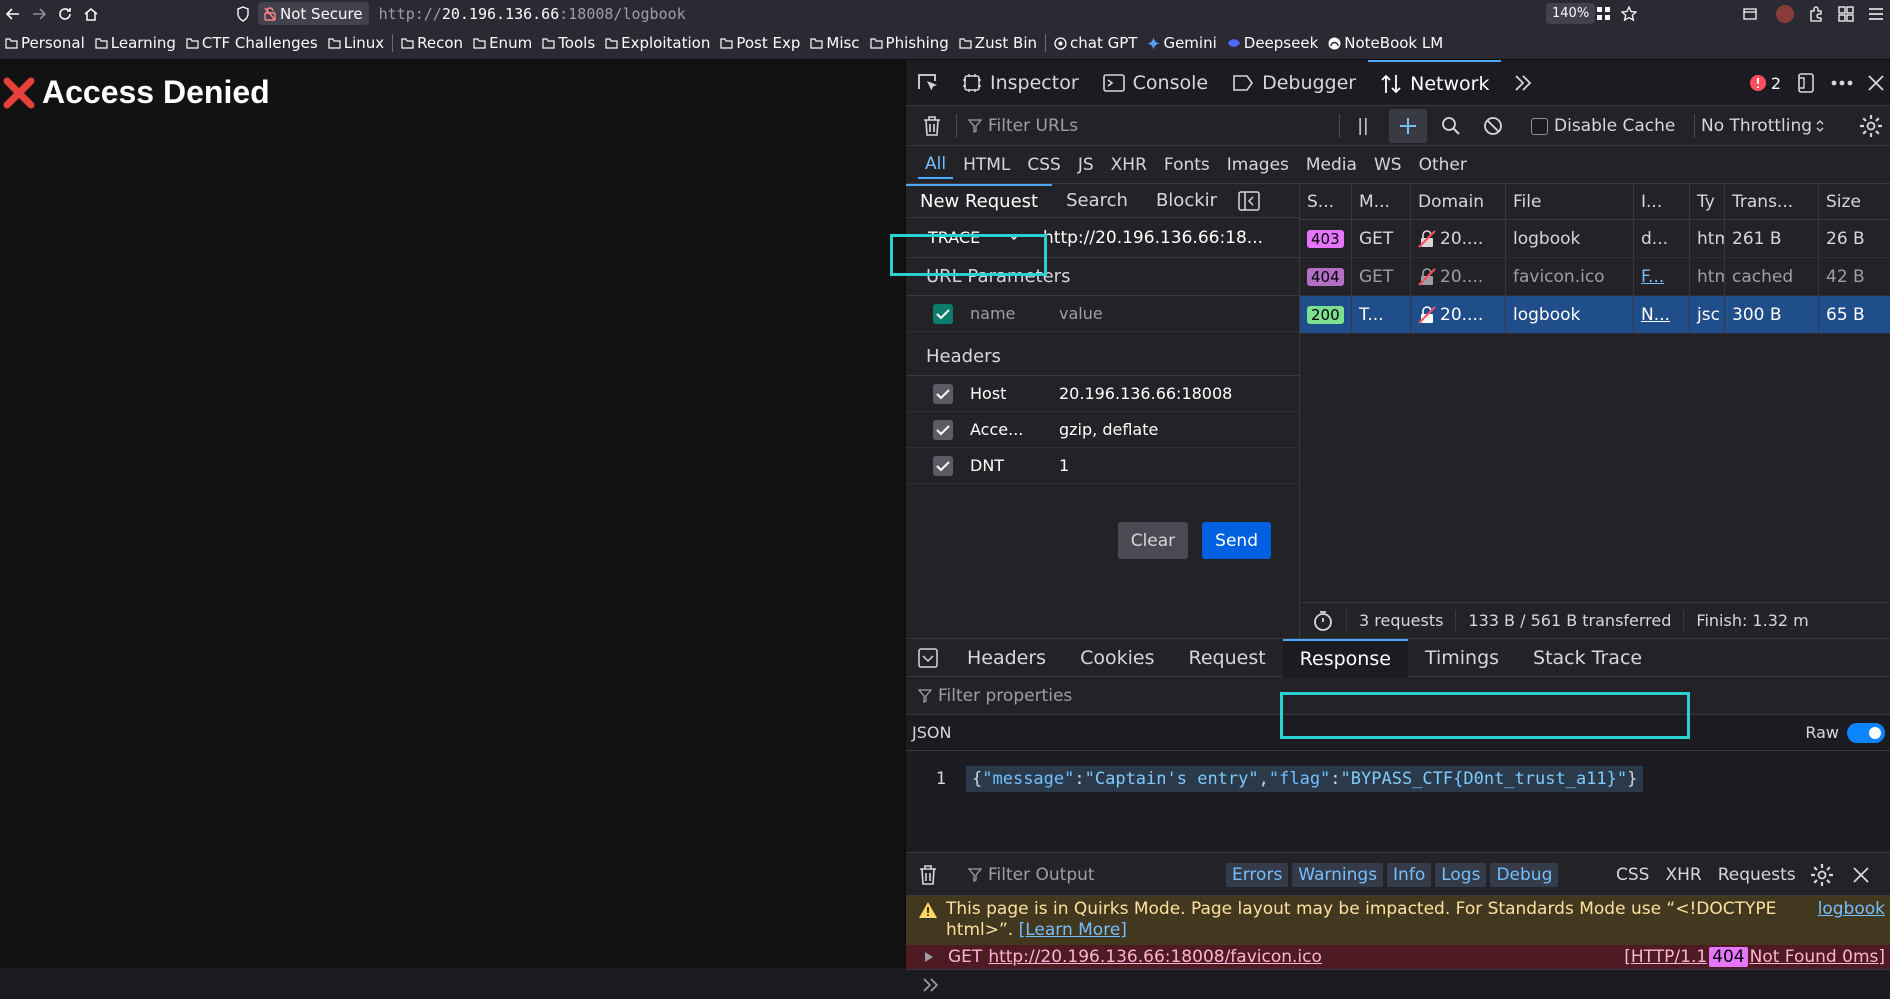  Describe the element at coordinates (1273, 43) in the screenshot. I see `bookmark-deepseek: Deepseek` at that location.